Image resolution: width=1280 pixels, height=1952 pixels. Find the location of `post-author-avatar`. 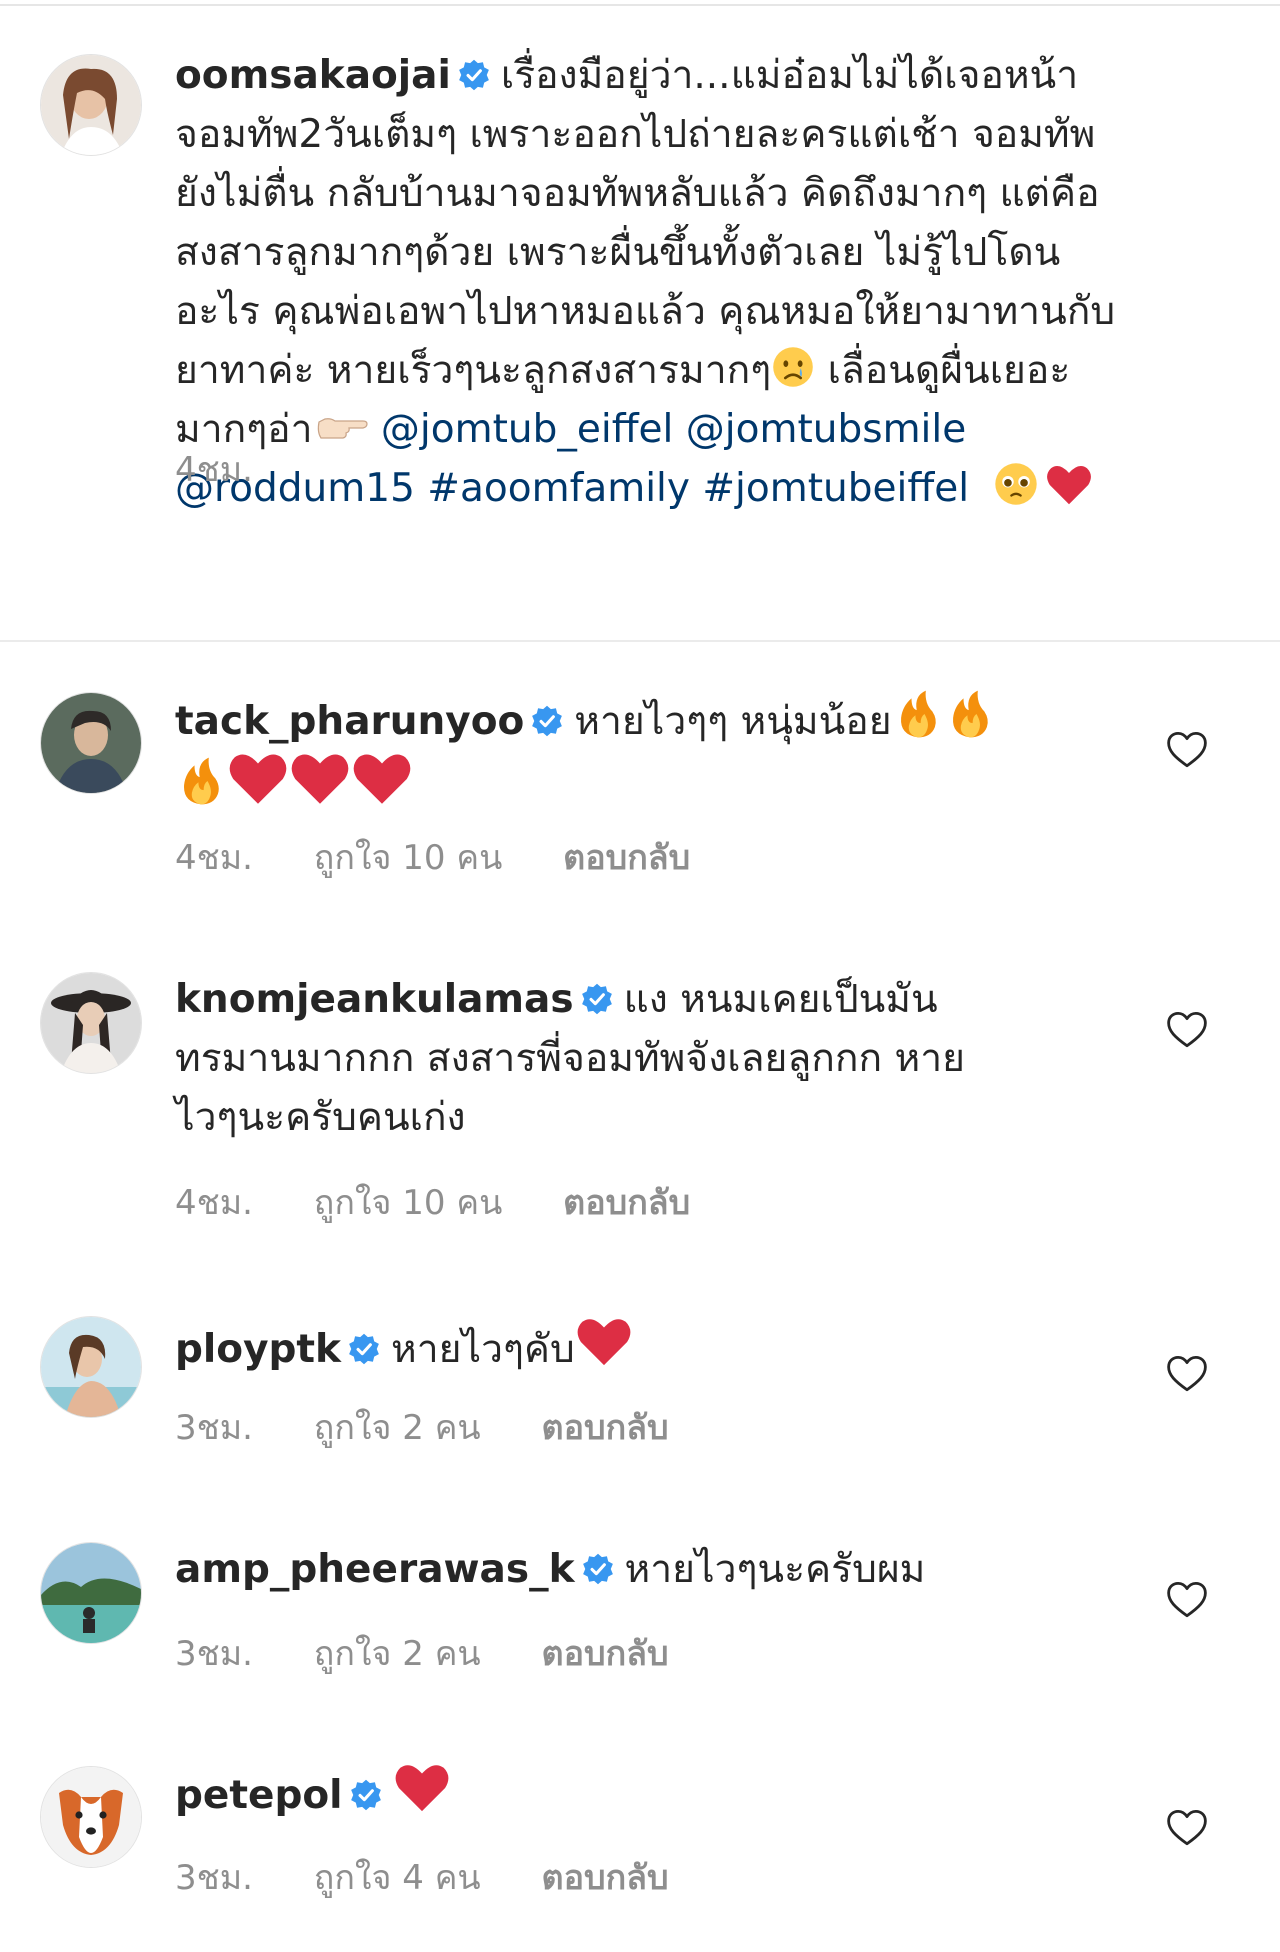

post-author-avatar is located at coordinates (91, 105).